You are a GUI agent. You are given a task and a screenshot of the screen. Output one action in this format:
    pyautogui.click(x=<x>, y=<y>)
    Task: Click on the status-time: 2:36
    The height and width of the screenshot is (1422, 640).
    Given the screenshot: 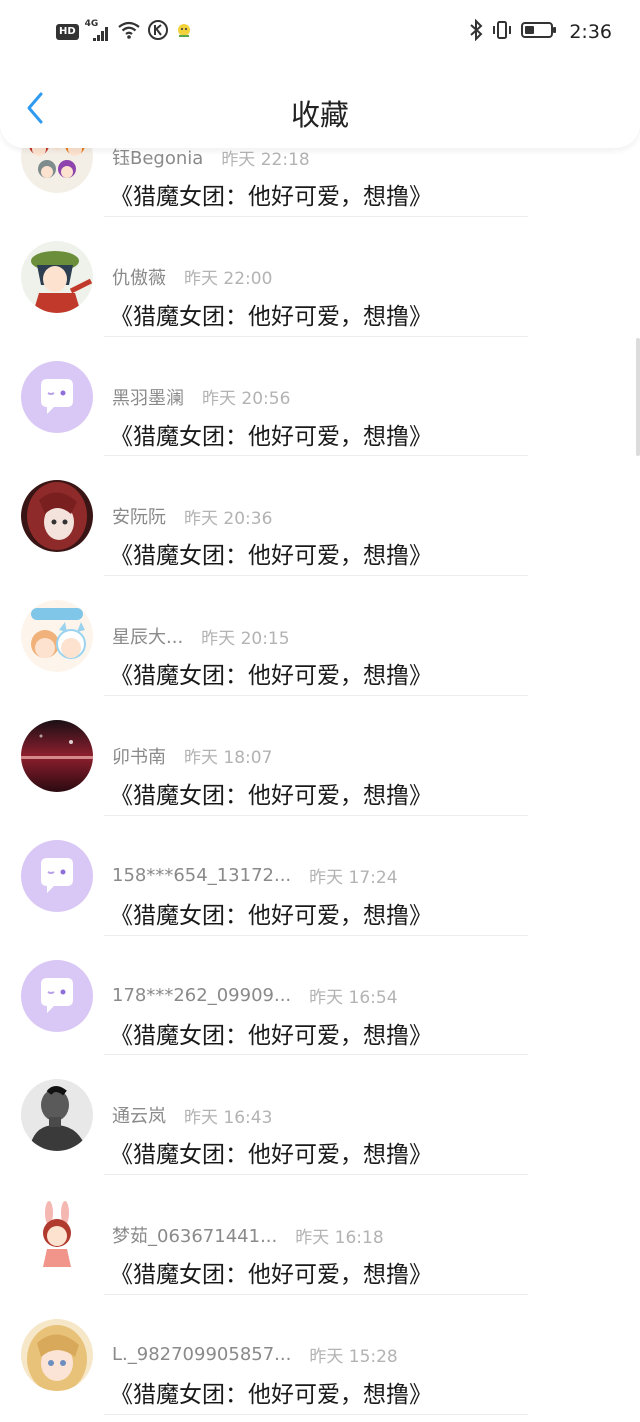 What is the action you would take?
    pyautogui.click(x=590, y=32)
    